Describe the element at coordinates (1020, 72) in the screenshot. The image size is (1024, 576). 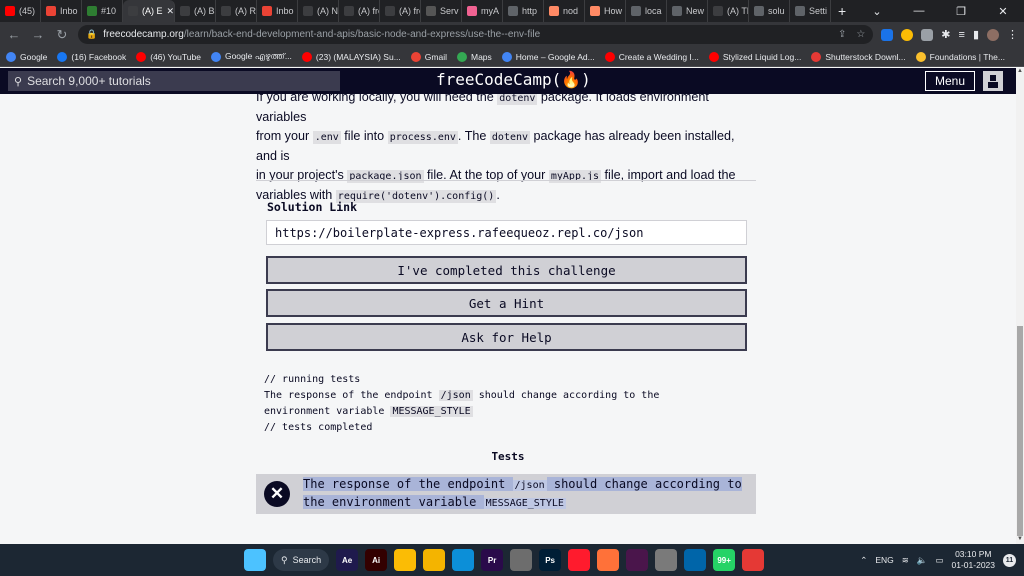
I see `scroll-up-arrow: ▲` at that location.